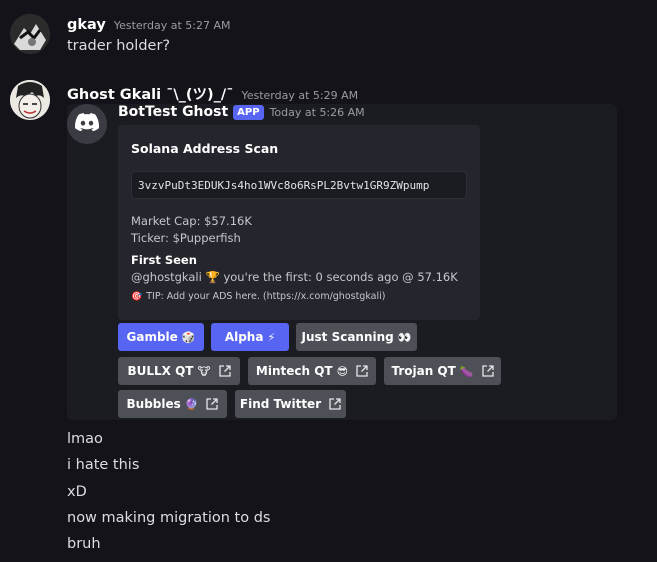 The image size is (657, 562). What do you see at coordinates (244, 337) in the screenshot?
I see `alpha-label: Alpha` at bounding box center [244, 337].